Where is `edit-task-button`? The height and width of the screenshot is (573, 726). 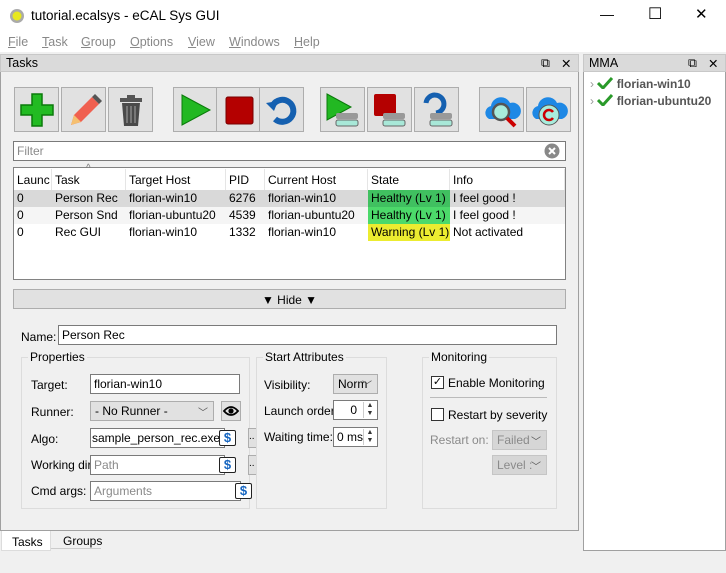
edit-task-button is located at coordinates (83, 109).